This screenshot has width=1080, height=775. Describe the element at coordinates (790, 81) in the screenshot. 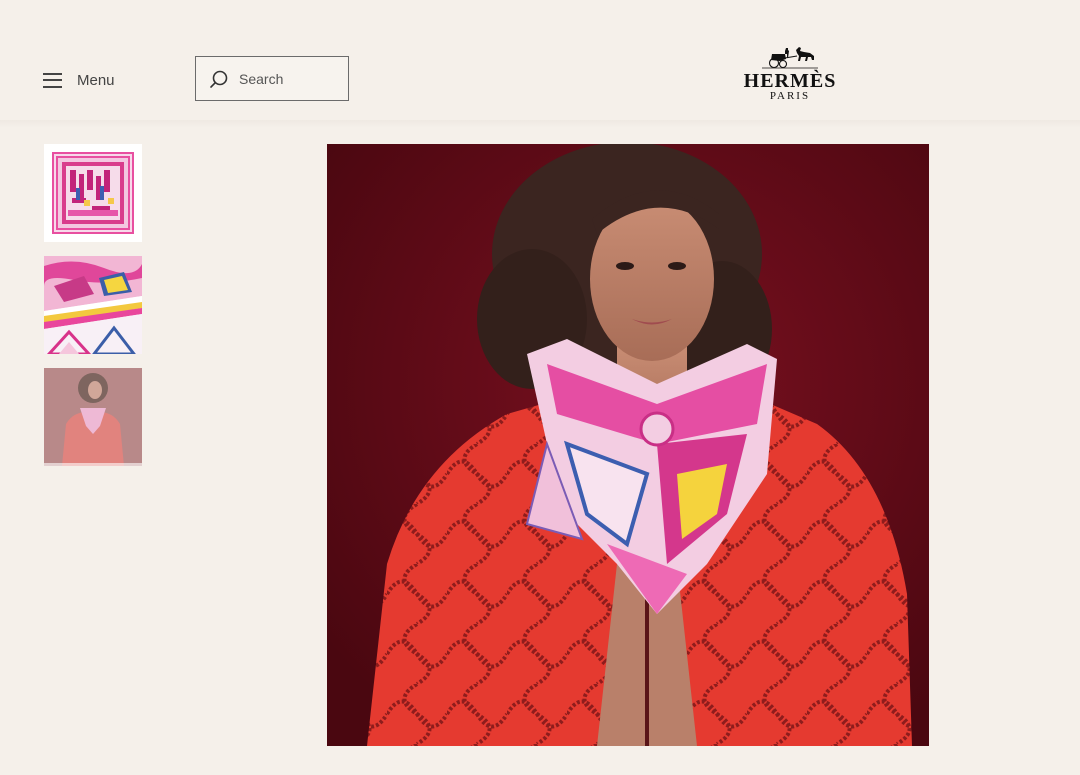

I see `logo-wordmark: HERMÈS` at that location.